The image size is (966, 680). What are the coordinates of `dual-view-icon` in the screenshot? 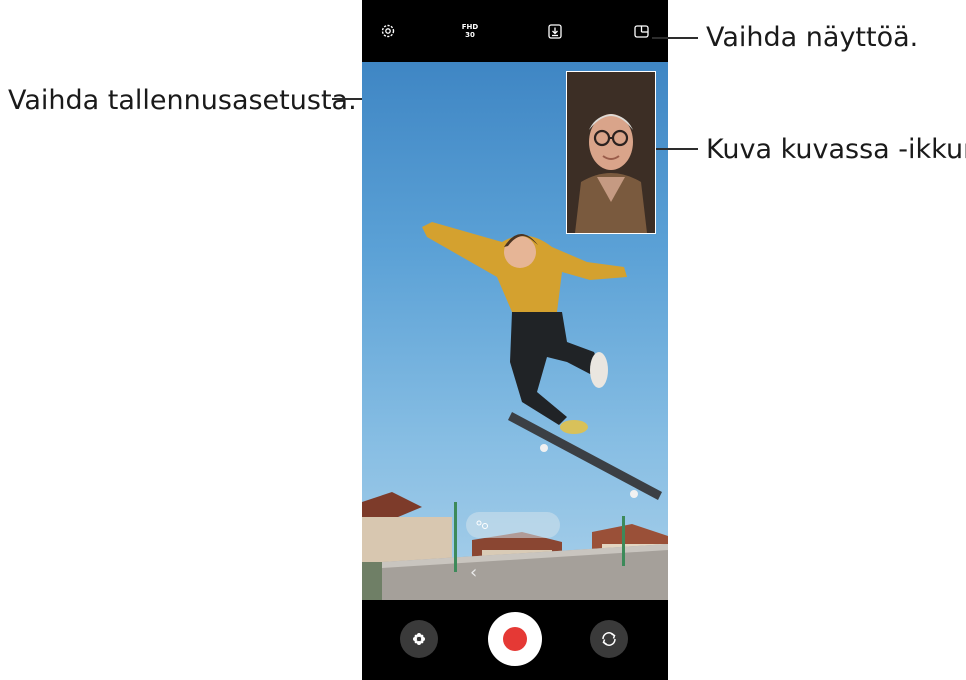 It's located at (482, 524).